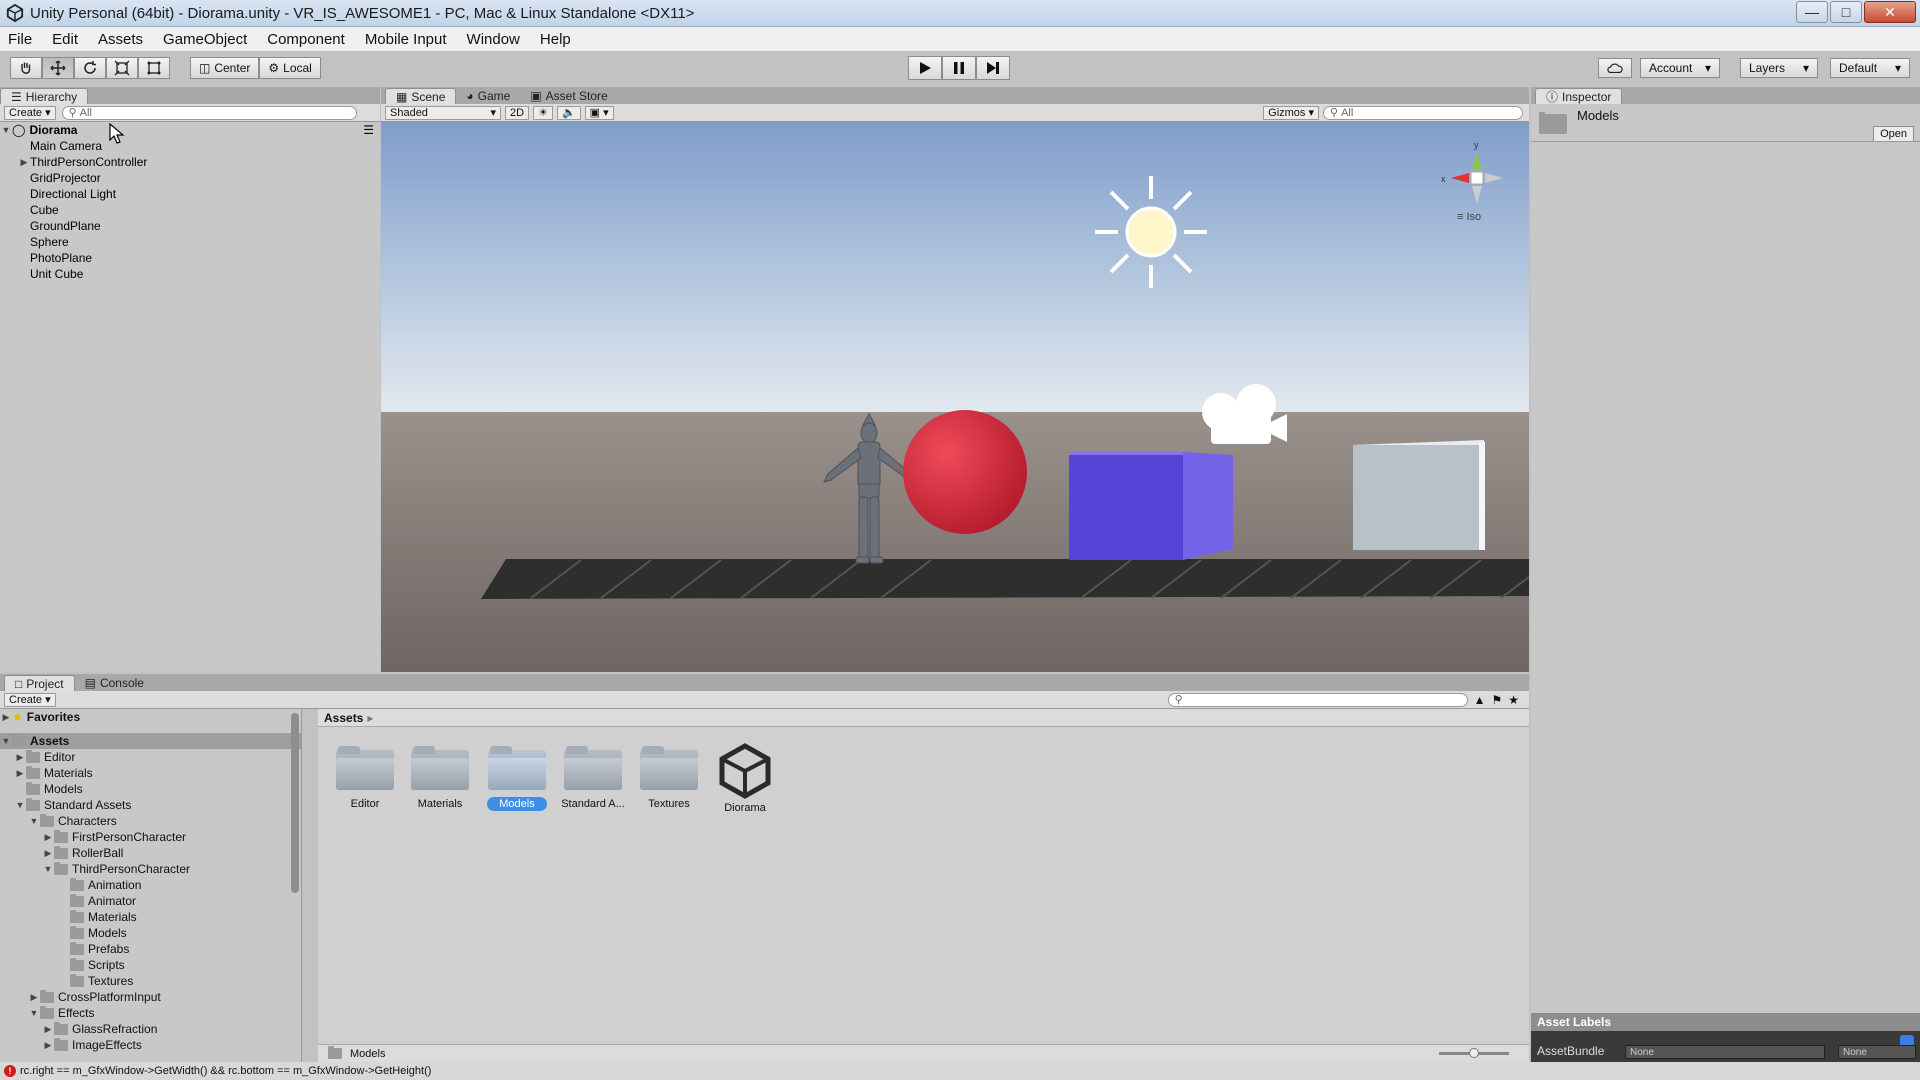 The image size is (1920, 1080). I want to click on tree-animation: Animation, so click(150, 885).